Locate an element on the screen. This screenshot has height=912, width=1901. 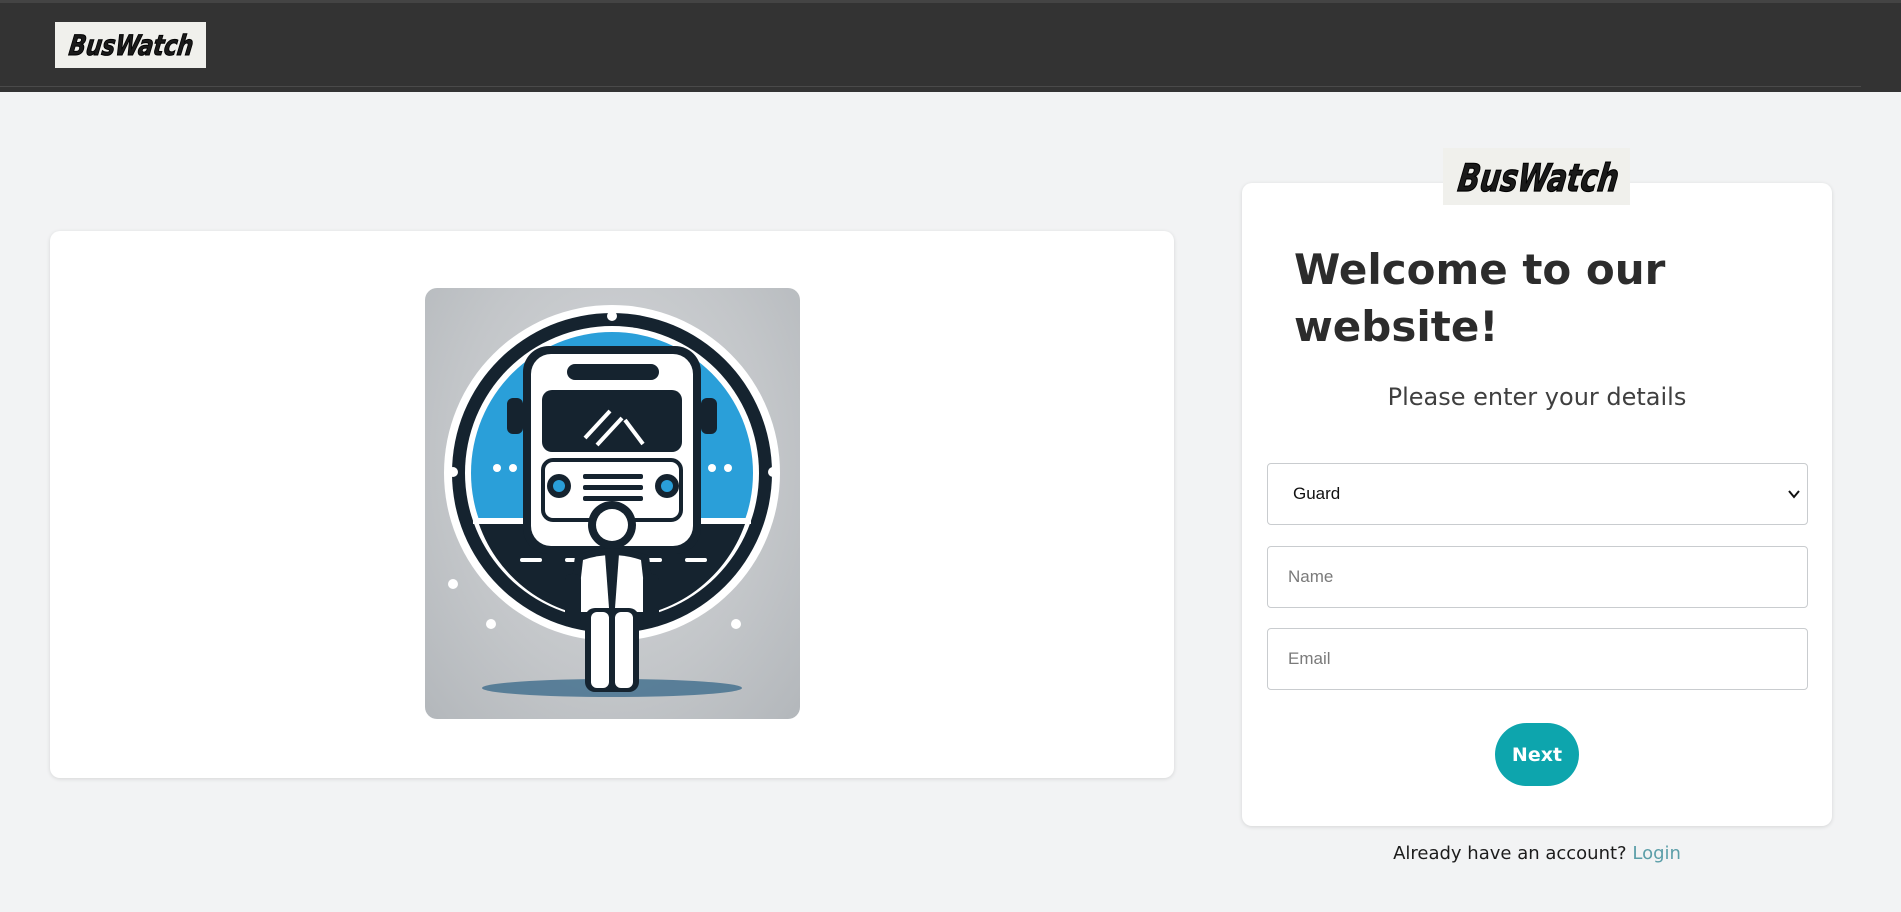
card-buswatch-logo: BusWatch is located at coordinates (1536, 176).